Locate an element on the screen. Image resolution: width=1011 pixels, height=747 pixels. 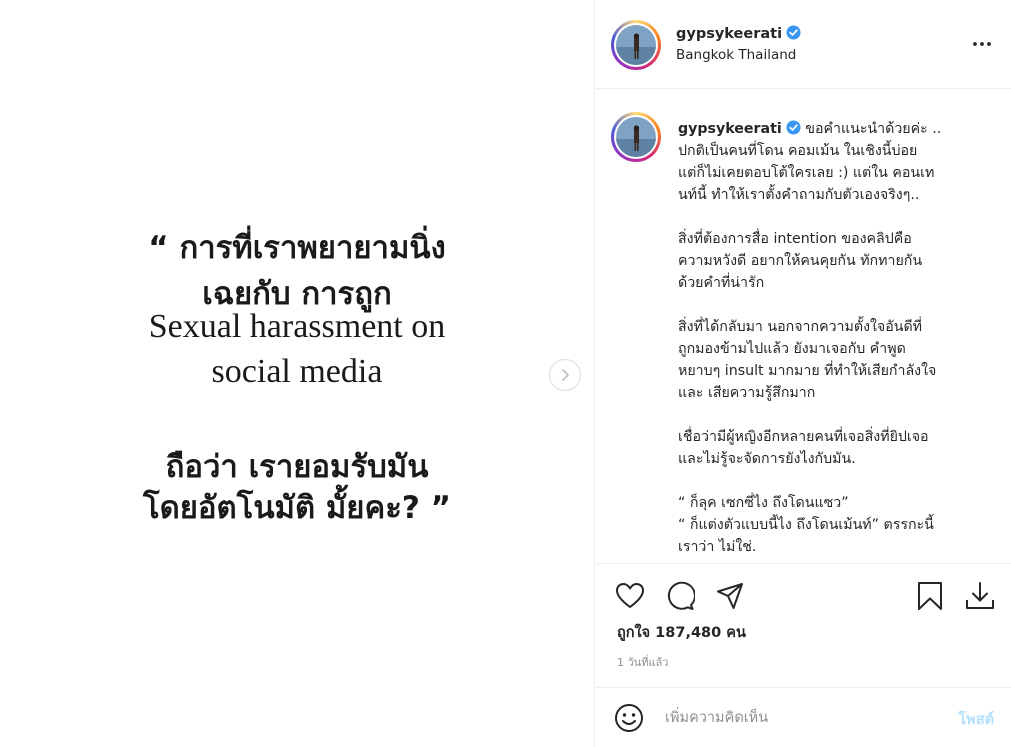
comment-icon is located at coordinates (681, 595).